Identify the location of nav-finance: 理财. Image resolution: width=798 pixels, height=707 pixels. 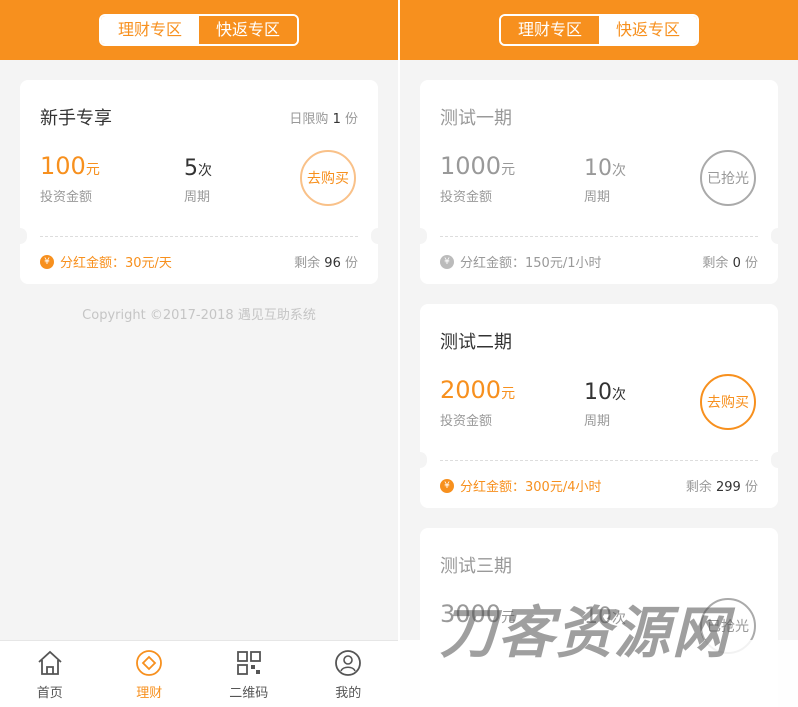
(150, 674).